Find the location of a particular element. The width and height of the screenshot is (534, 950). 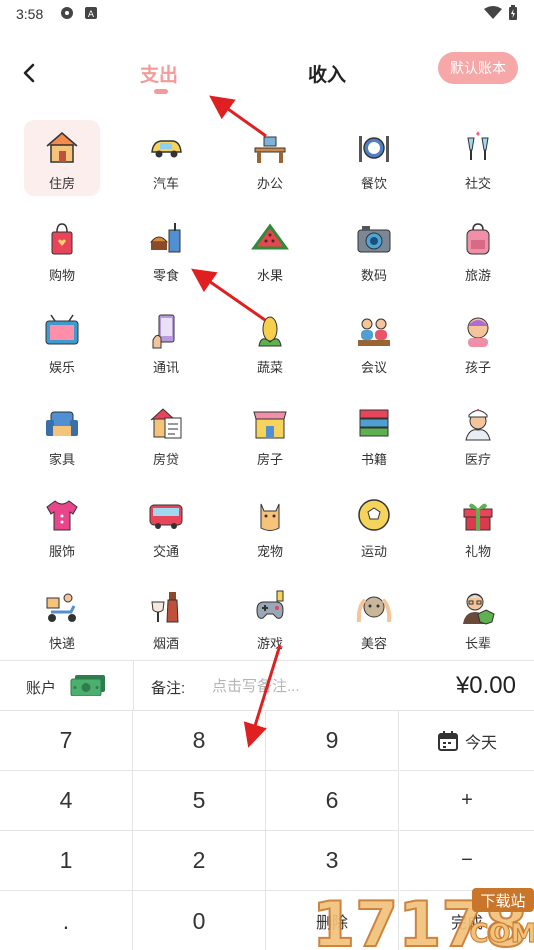

sofa-icon is located at coordinates (62, 423).